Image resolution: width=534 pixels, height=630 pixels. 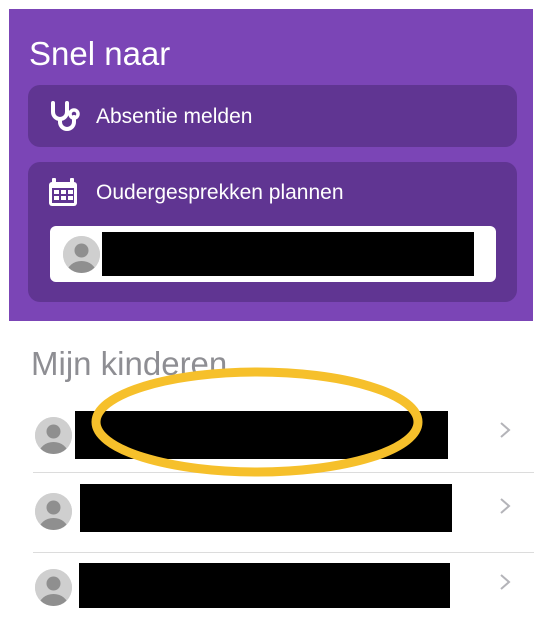 I want to click on plan-meetings-label: Oudergesprekken plannen, so click(x=220, y=193).